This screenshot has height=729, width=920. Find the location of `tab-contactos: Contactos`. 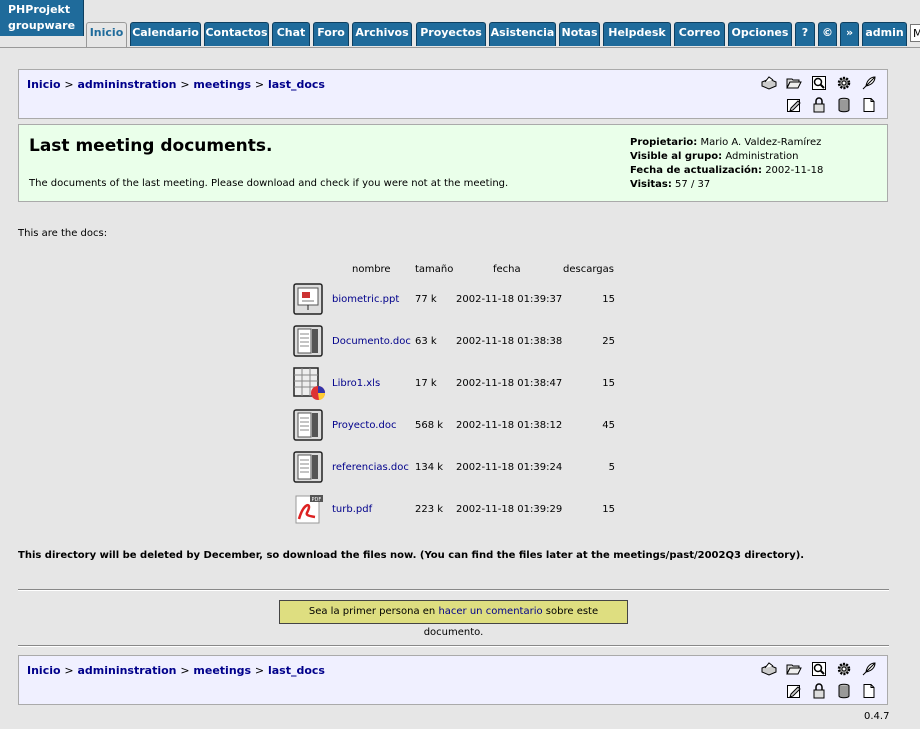

tab-contactos: Contactos is located at coordinates (236, 34).